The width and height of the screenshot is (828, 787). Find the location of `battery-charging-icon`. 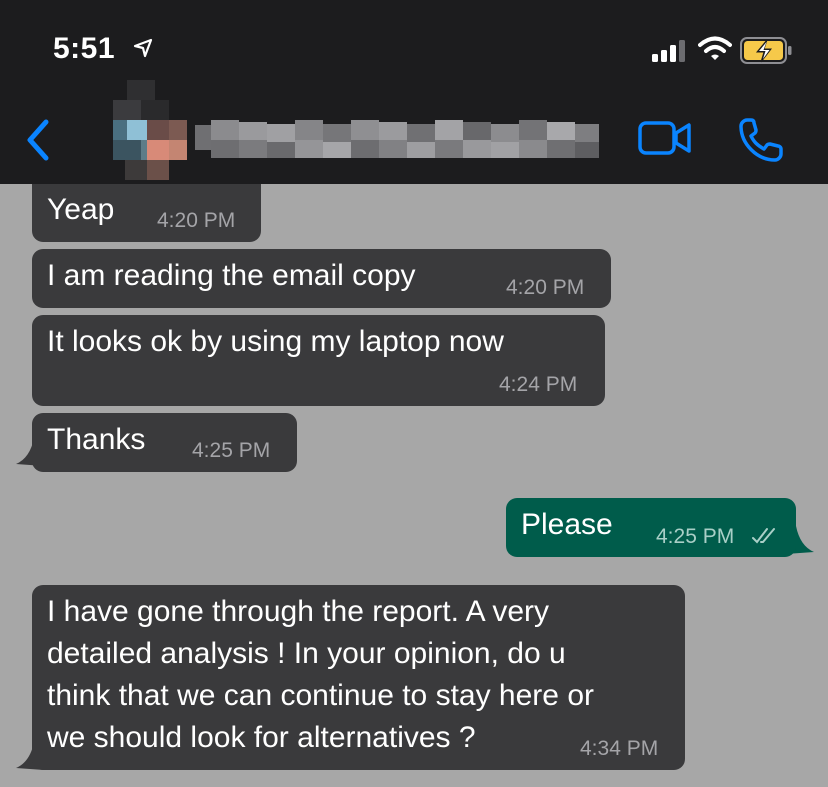

battery-charging-icon is located at coordinates (766, 50).